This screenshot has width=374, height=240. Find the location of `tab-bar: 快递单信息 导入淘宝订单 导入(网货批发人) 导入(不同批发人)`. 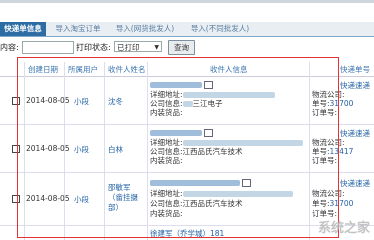

tab-bar: 快递单信息 导入淘宝订单 导入(网货批发人) 导入(不同批发人) is located at coordinates (187, 29).